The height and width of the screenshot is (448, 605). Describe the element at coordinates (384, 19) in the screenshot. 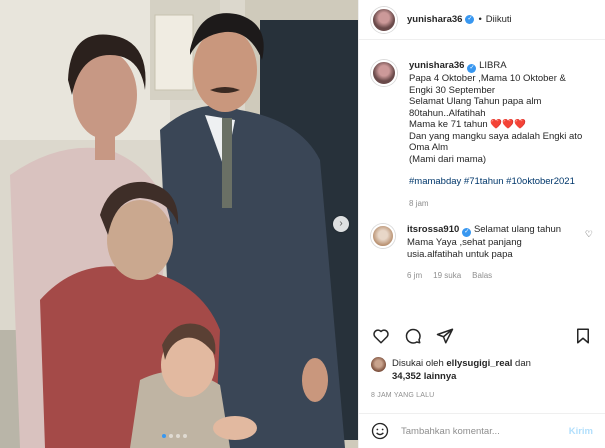

I see `avatar` at that location.